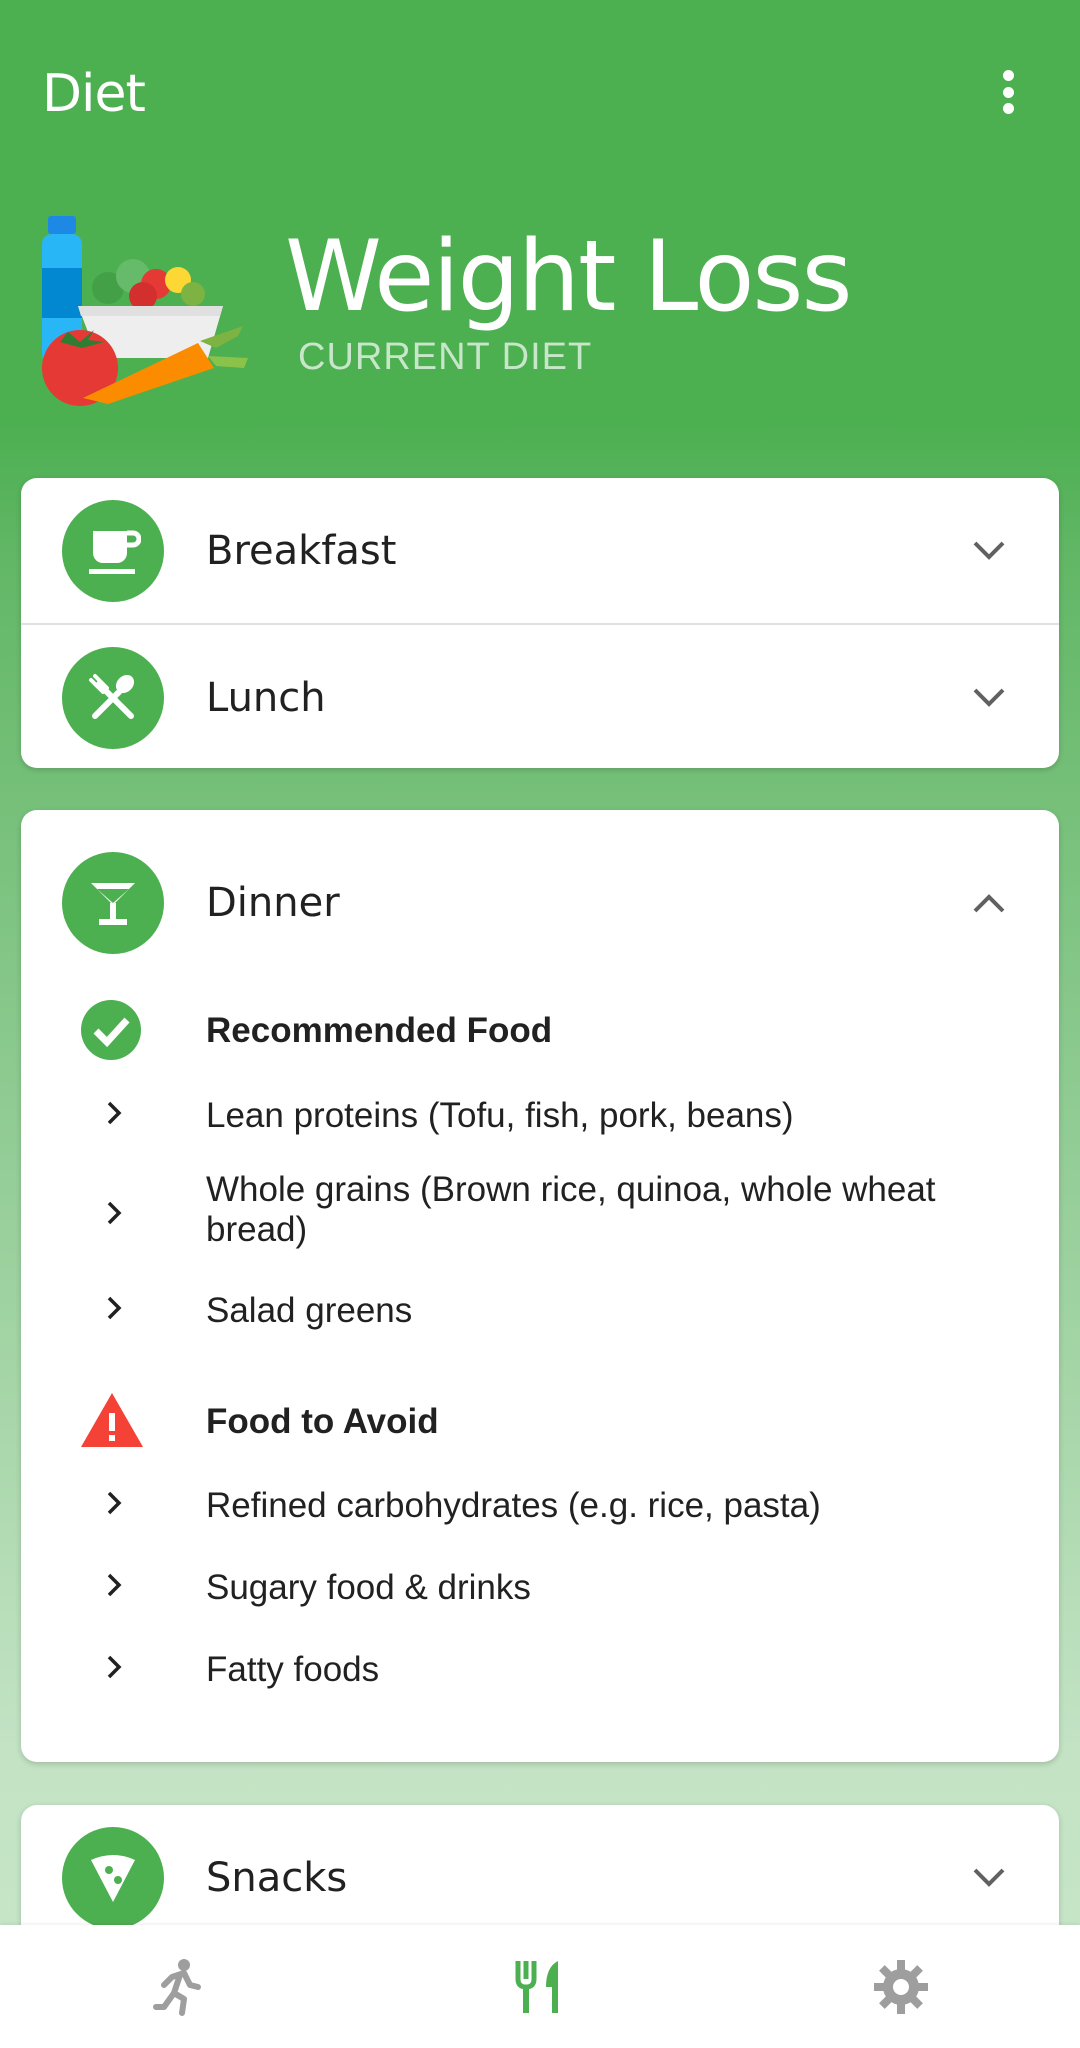  What do you see at coordinates (111, 1030) in the screenshot?
I see `check-circle-icon` at bounding box center [111, 1030].